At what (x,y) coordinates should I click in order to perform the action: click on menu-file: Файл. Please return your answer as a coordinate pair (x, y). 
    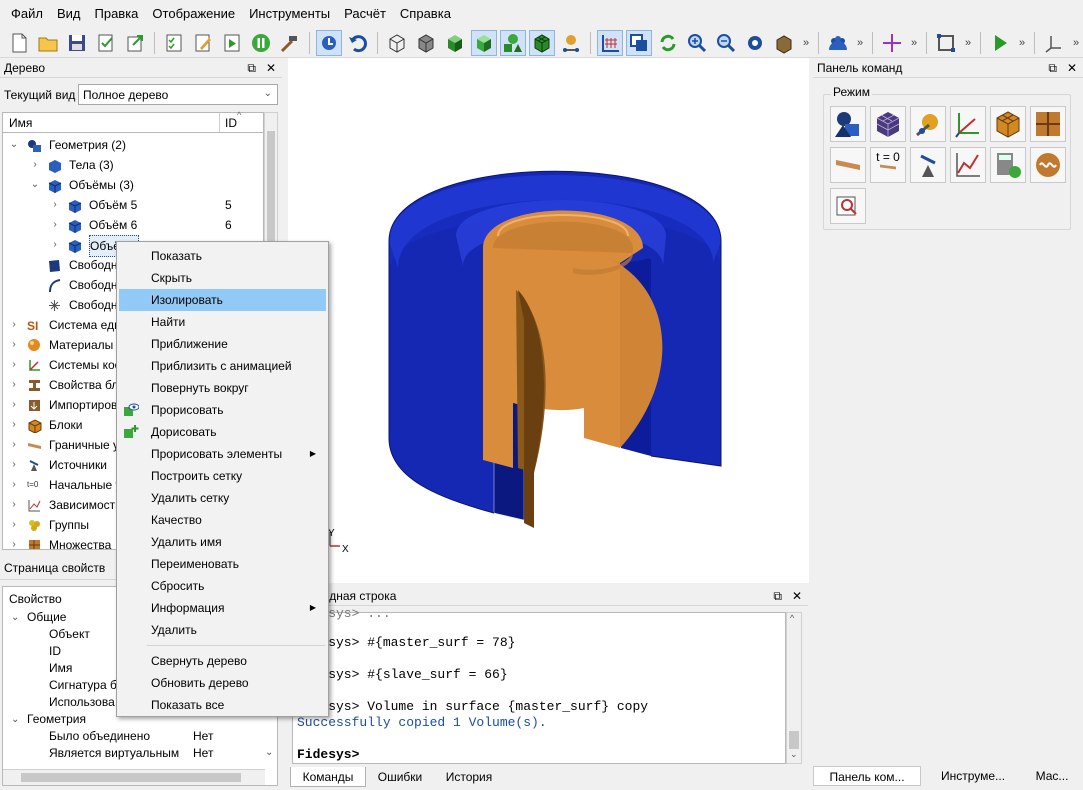
    Looking at the image, I should click on (27, 14).